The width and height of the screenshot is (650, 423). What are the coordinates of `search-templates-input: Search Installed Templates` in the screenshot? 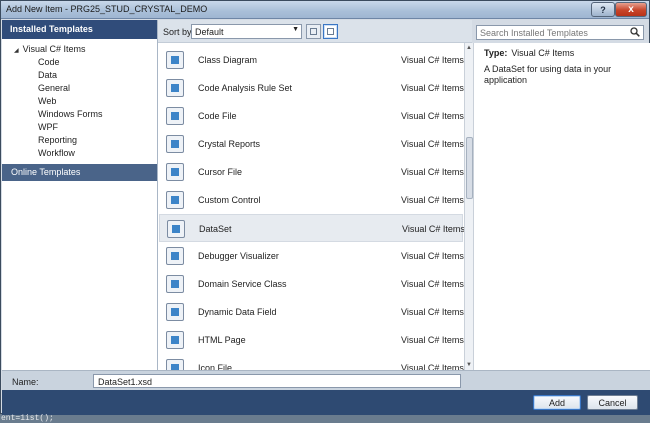 It's located at (560, 32).